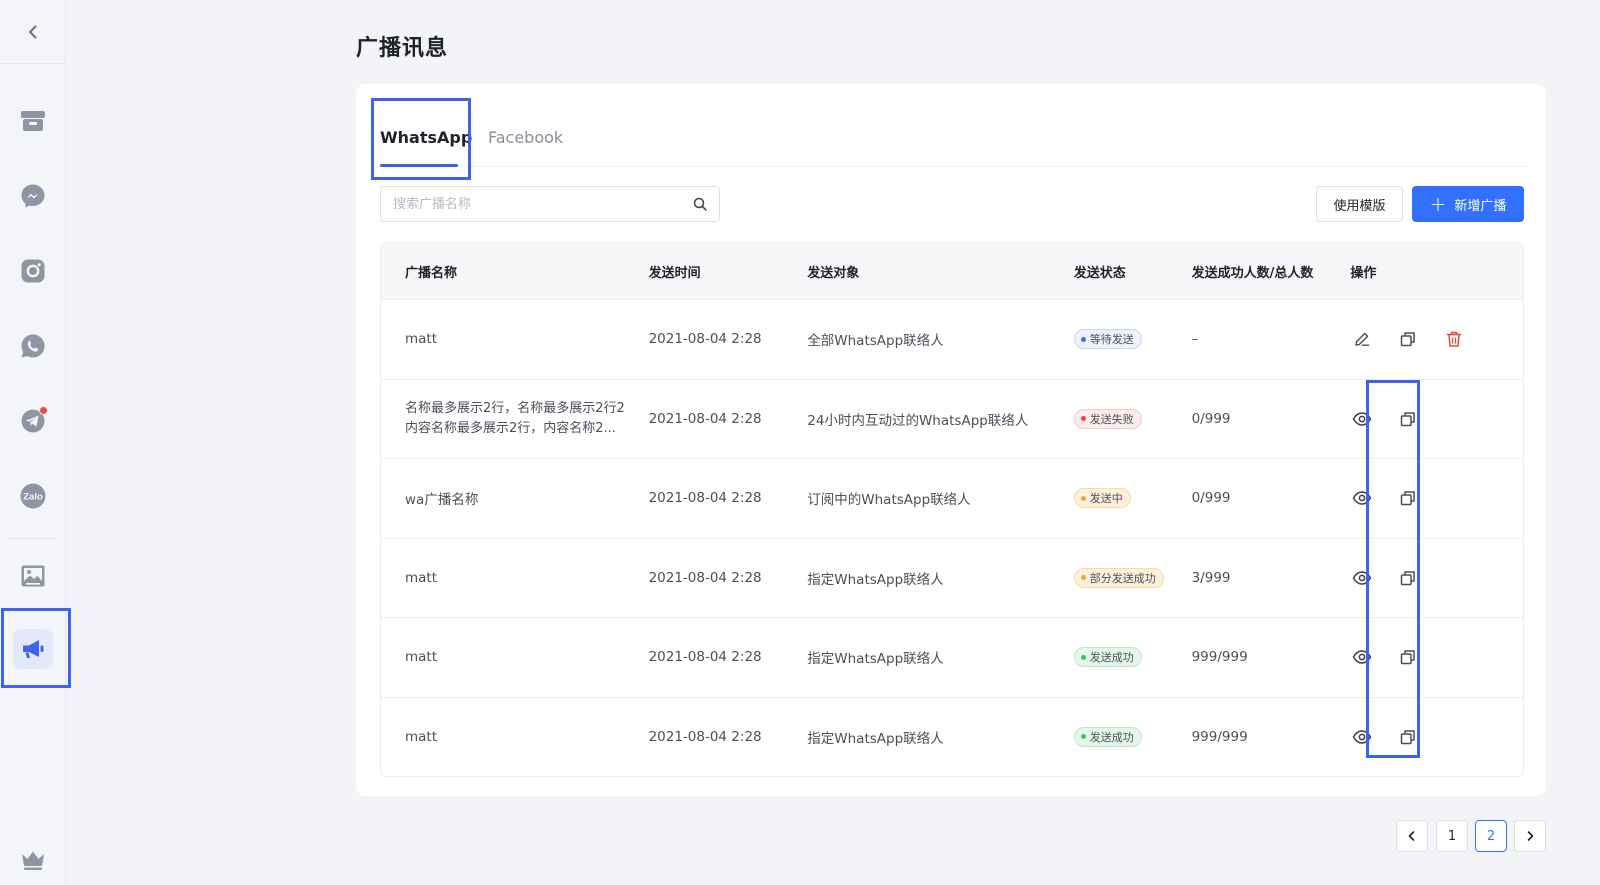 This screenshot has width=1600, height=885. What do you see at coordinates (515, 408) in the screenshot?
I see `broadcast-name-line: 名称最多展示2行，名称最多展示2行2` at bounding box center [515, 408].